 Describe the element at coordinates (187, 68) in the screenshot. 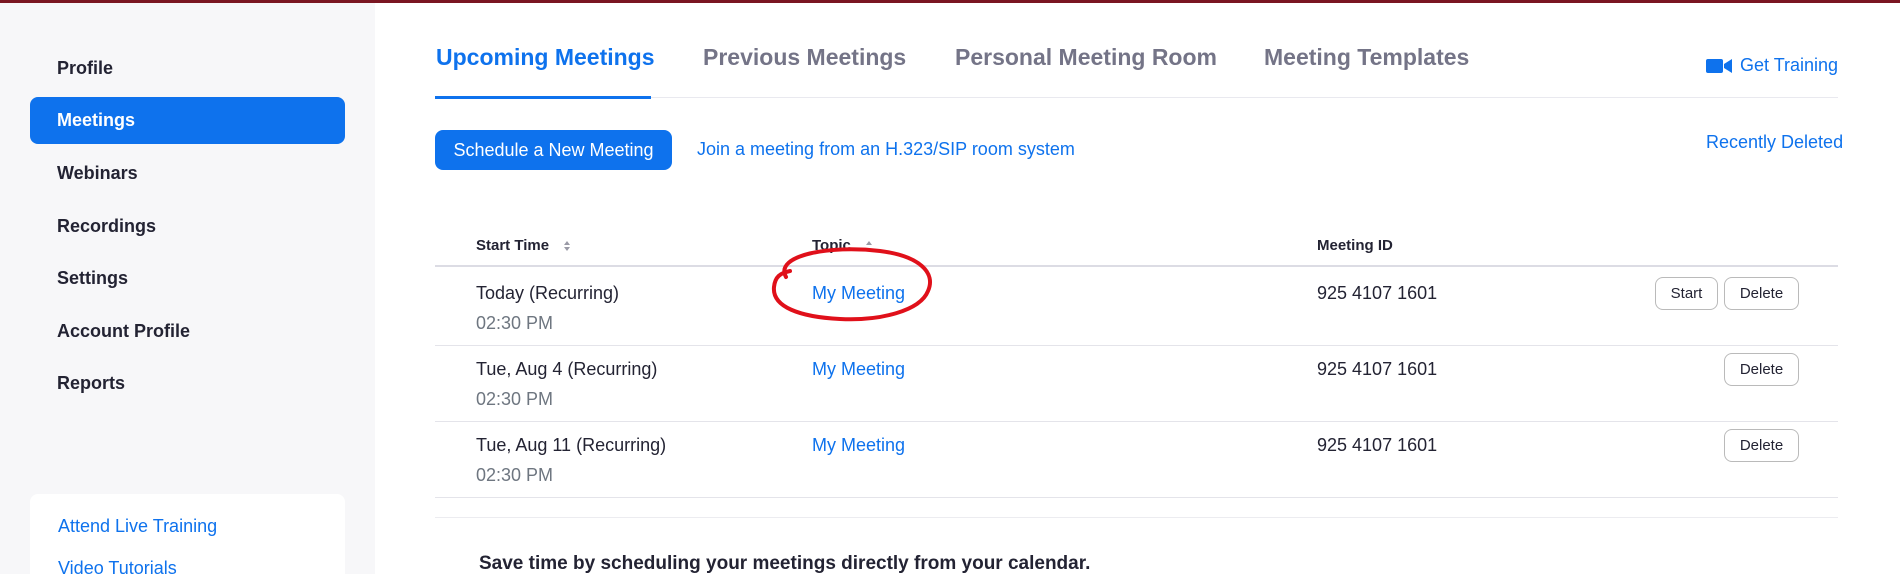

I see `sidebar-item-profile: Profile` at that location.